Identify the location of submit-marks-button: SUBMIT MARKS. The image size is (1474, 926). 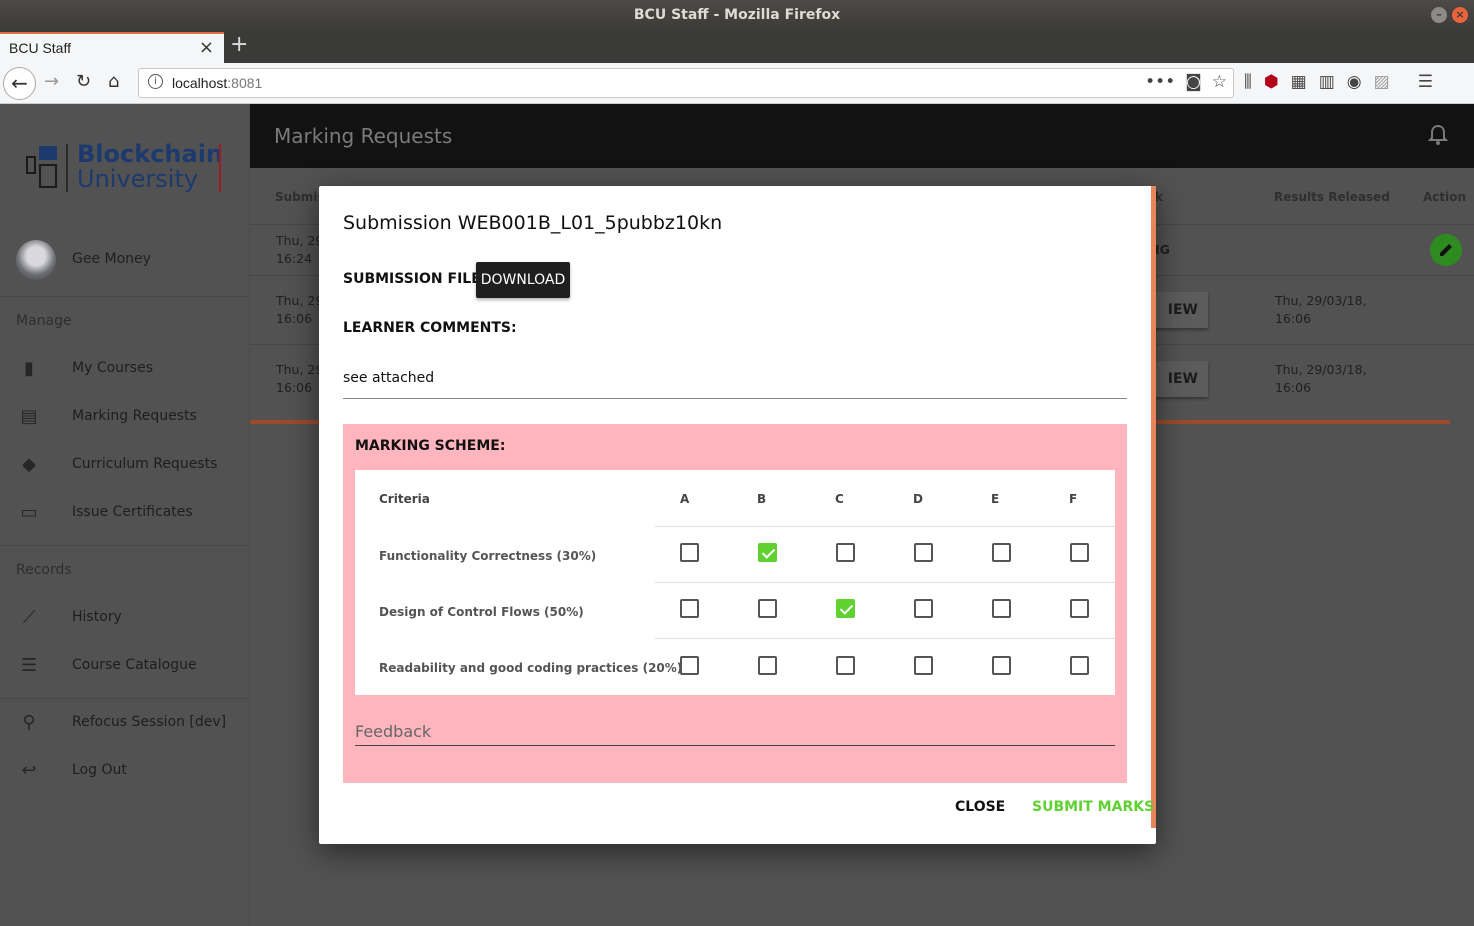
(1093, 807).